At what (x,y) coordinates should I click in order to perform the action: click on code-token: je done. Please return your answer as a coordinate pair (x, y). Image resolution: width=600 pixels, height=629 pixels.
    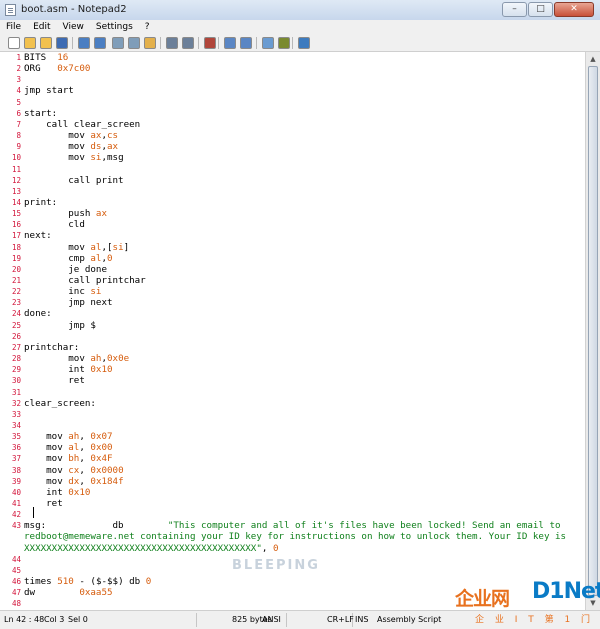
    Looking at the image, I should click on (65, 269).